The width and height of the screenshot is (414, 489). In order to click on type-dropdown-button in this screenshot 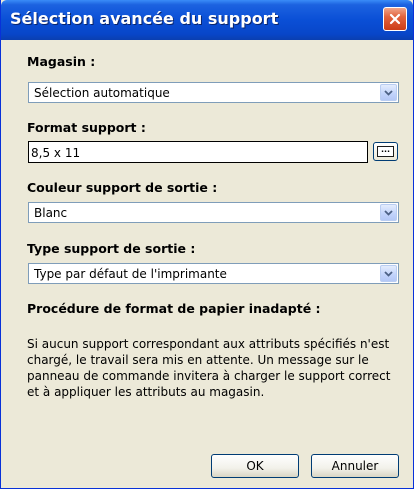, I will do `click(388, 273)`.